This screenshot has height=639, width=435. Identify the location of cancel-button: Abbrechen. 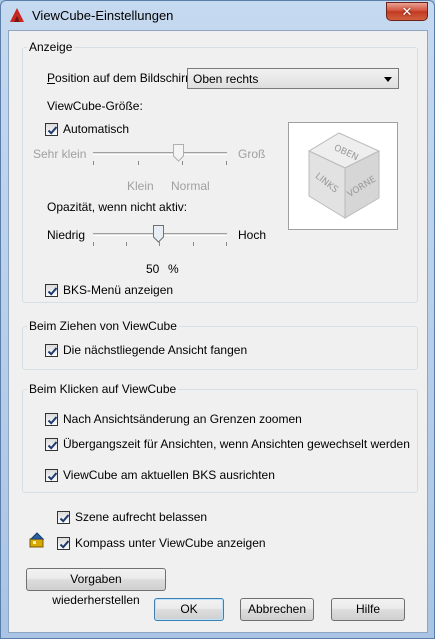
(277, 609).